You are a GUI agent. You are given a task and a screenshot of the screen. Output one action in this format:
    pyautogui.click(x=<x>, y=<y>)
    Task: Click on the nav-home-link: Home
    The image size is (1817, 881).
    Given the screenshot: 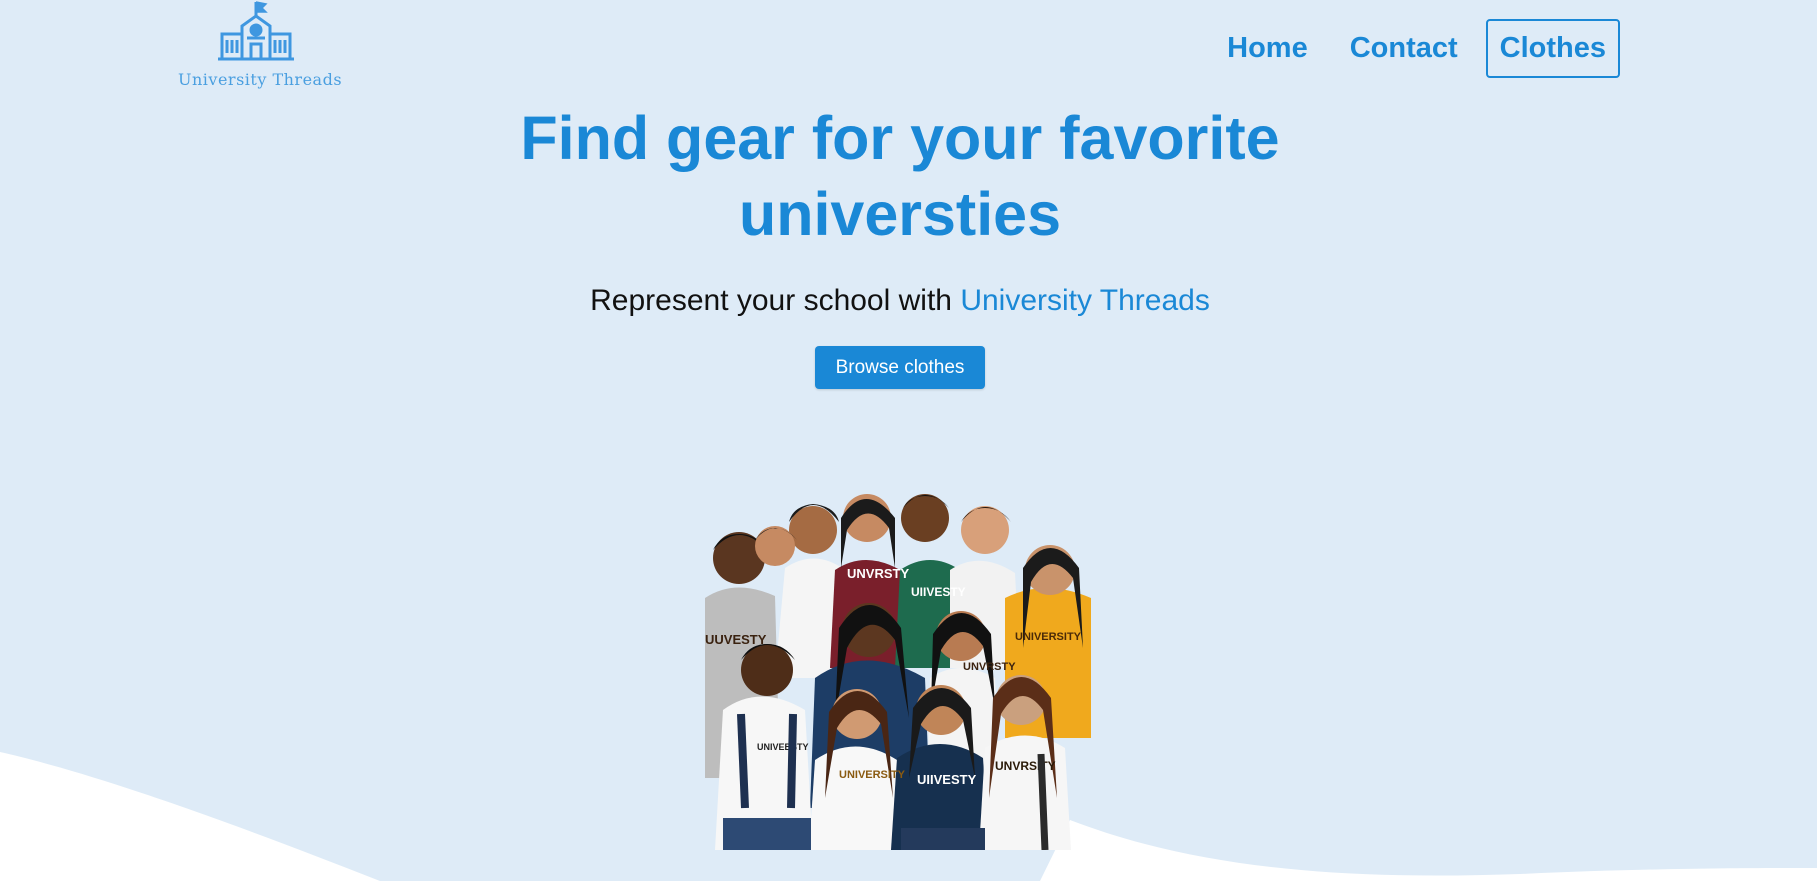 What is the action you would take?
    pyautogui.click(x=1267, y=48)
    